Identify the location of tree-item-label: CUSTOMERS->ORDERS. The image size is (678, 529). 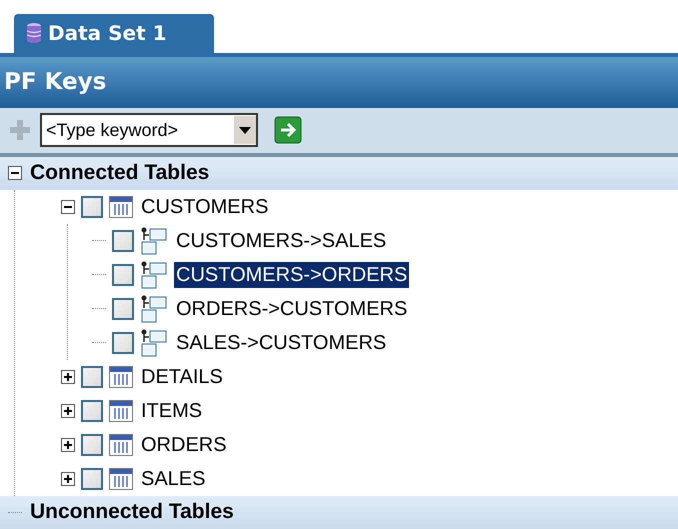
(292, 275).